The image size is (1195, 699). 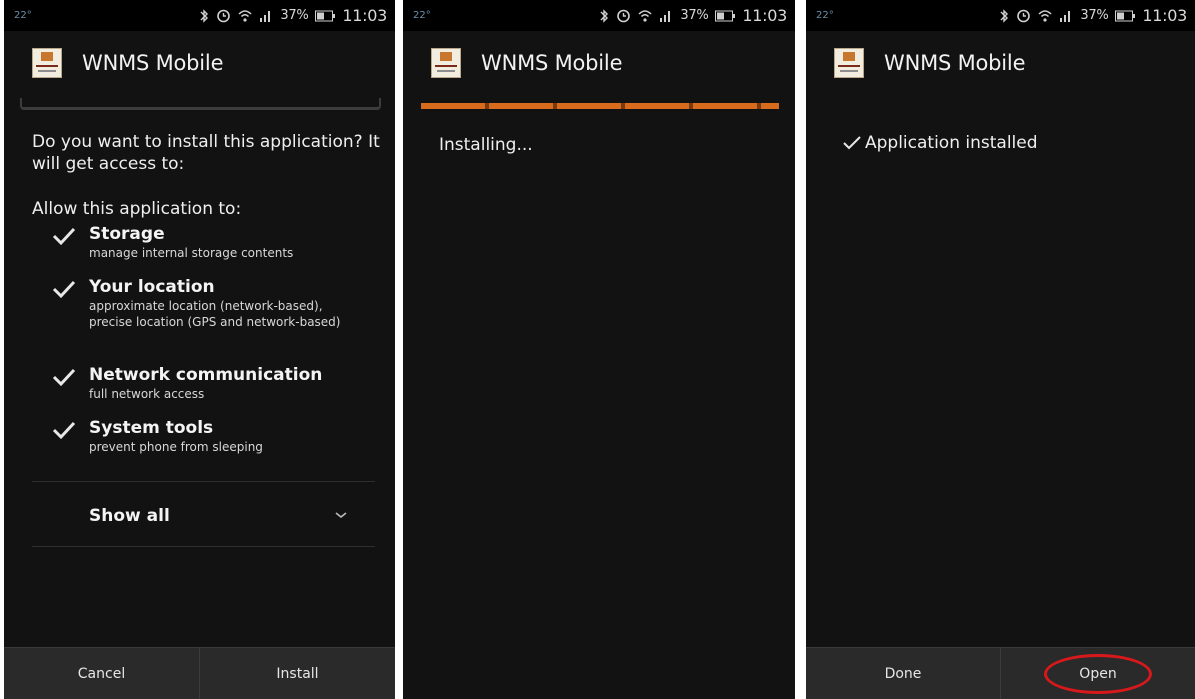 What do you see at coordinates (206, 375) in the screenshot?
I see `permission-title: Network communication` at bounding box center [206, 375].